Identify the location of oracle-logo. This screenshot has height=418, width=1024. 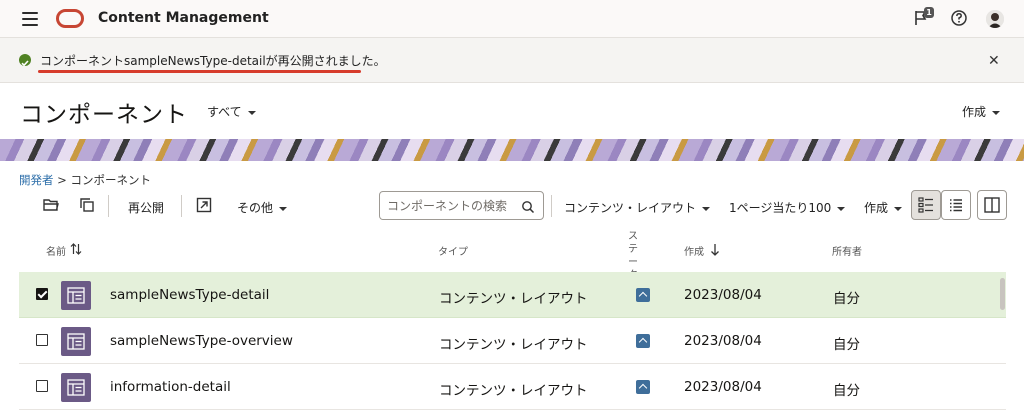
(70, 18).